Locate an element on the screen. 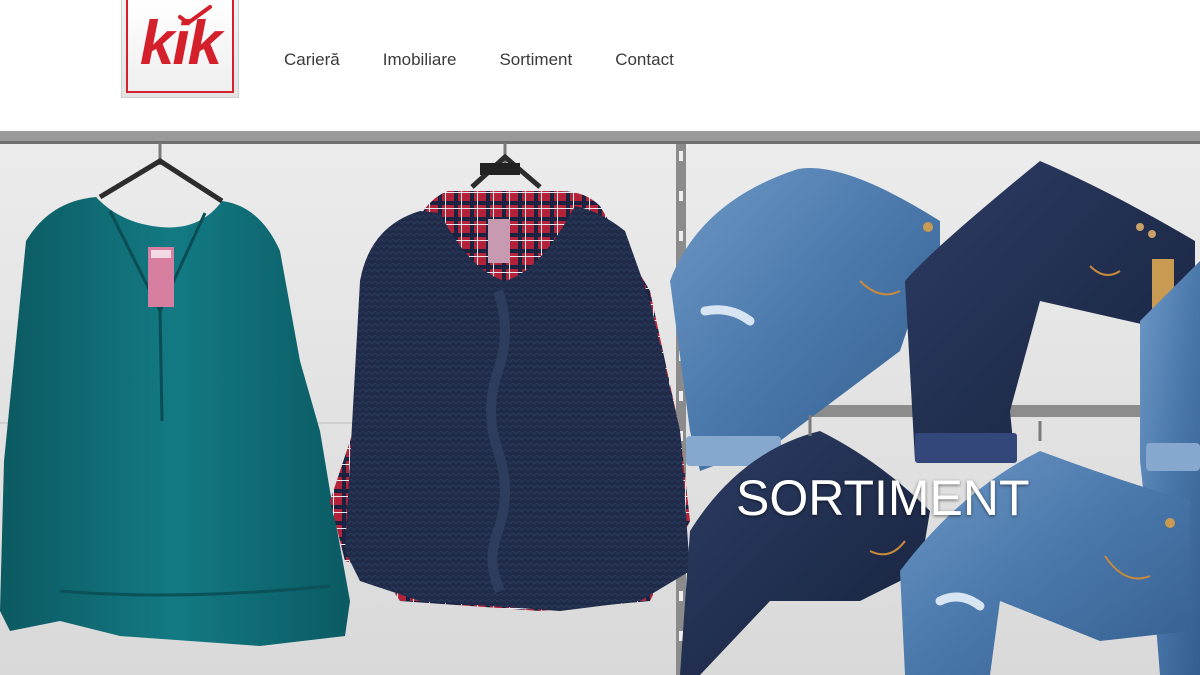 Image resolution: width=1200 pixels, height=675 pixels. kik-logo: kik is located at coordinates (180, 49).